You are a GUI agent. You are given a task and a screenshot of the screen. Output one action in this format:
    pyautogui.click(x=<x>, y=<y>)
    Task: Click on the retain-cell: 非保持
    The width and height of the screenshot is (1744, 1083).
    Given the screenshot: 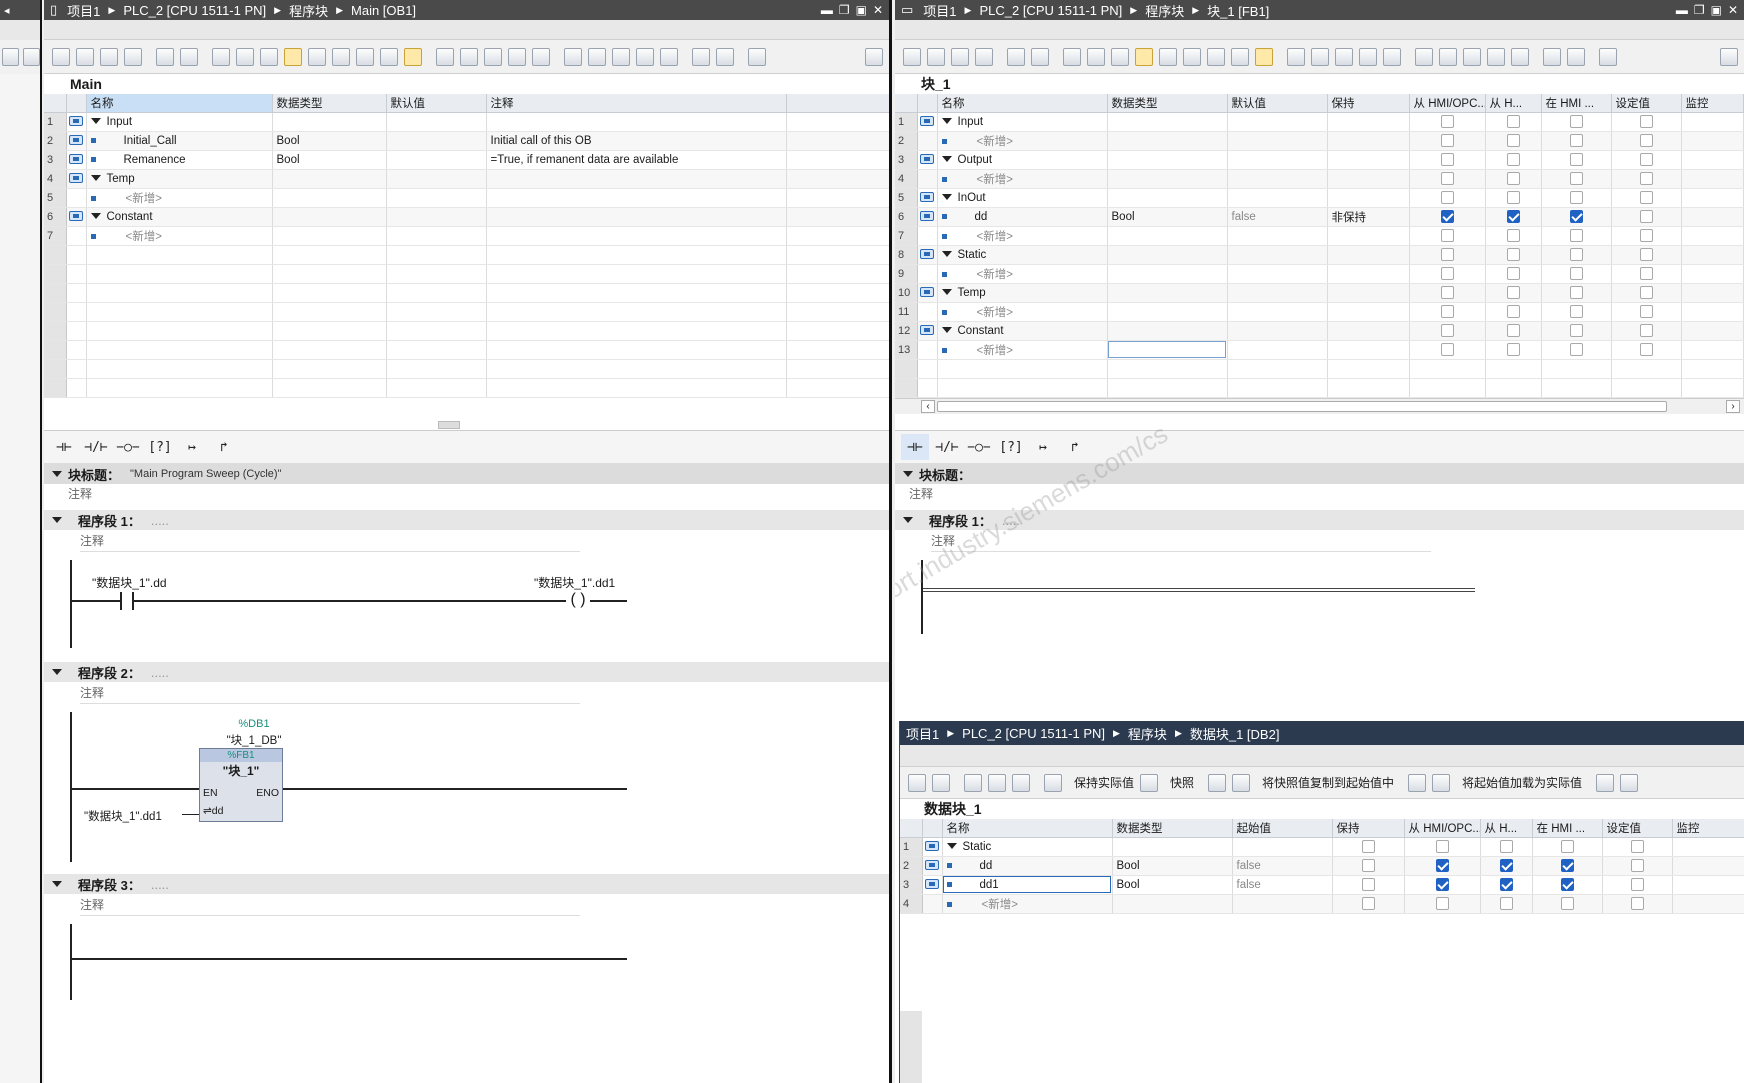 What is the action you would take?
    pyautogui.click(x=1368, y=217)
    